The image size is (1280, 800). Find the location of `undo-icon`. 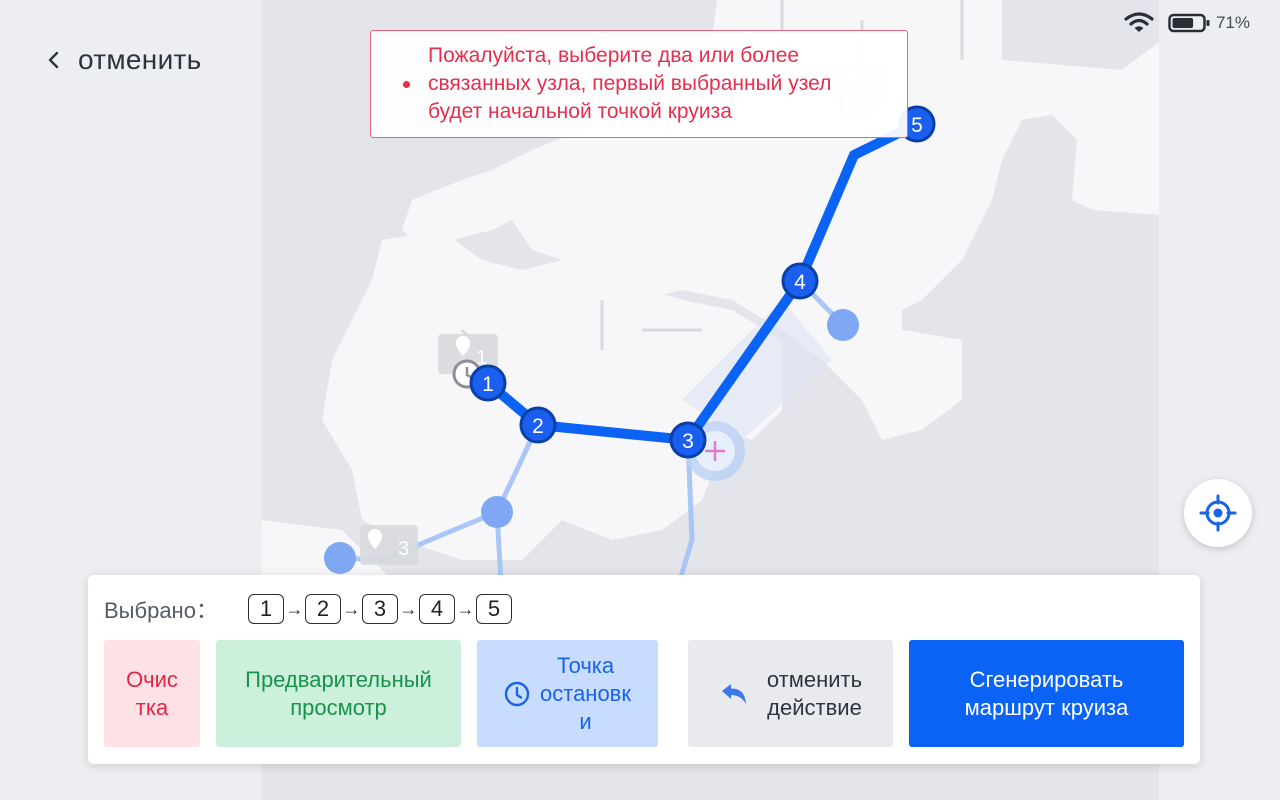

undo-icon is located at coordinates (733, 693).